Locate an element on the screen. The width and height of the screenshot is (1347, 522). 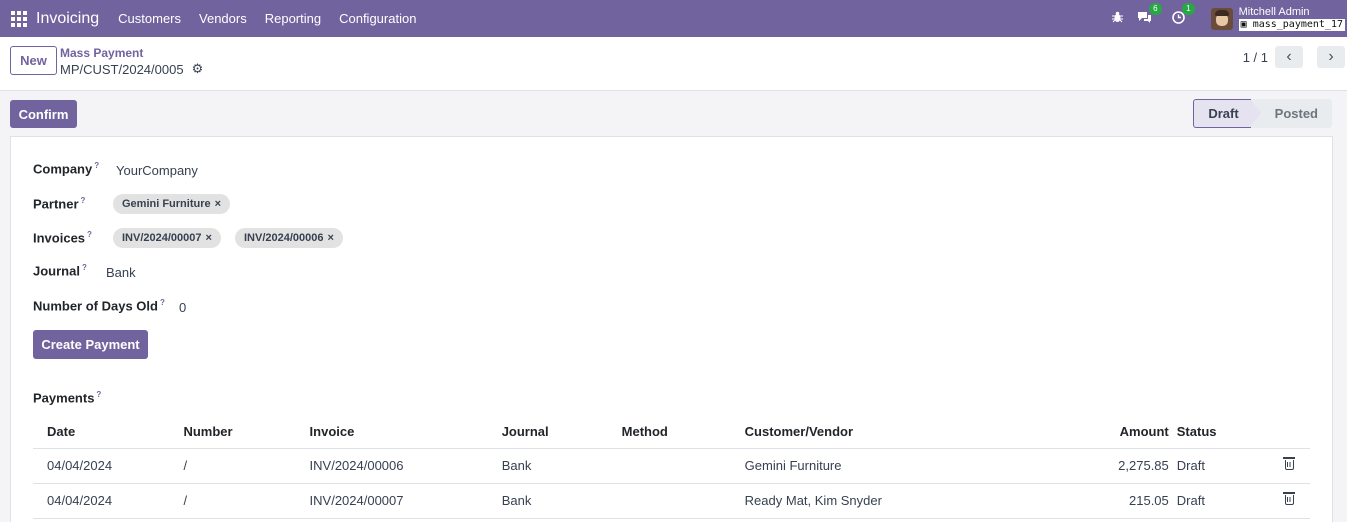
gear-icon: ⚙ is located at coordinates (198, 69).